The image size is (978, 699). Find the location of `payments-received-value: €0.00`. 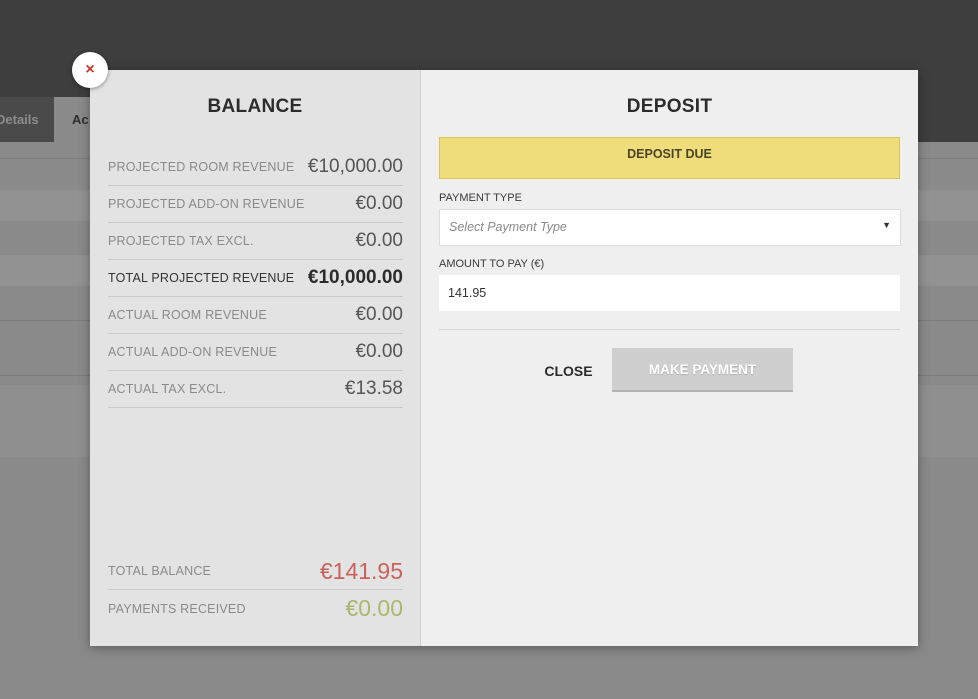

payments-received-value: €0.00 is located at coordinates (374, 608).